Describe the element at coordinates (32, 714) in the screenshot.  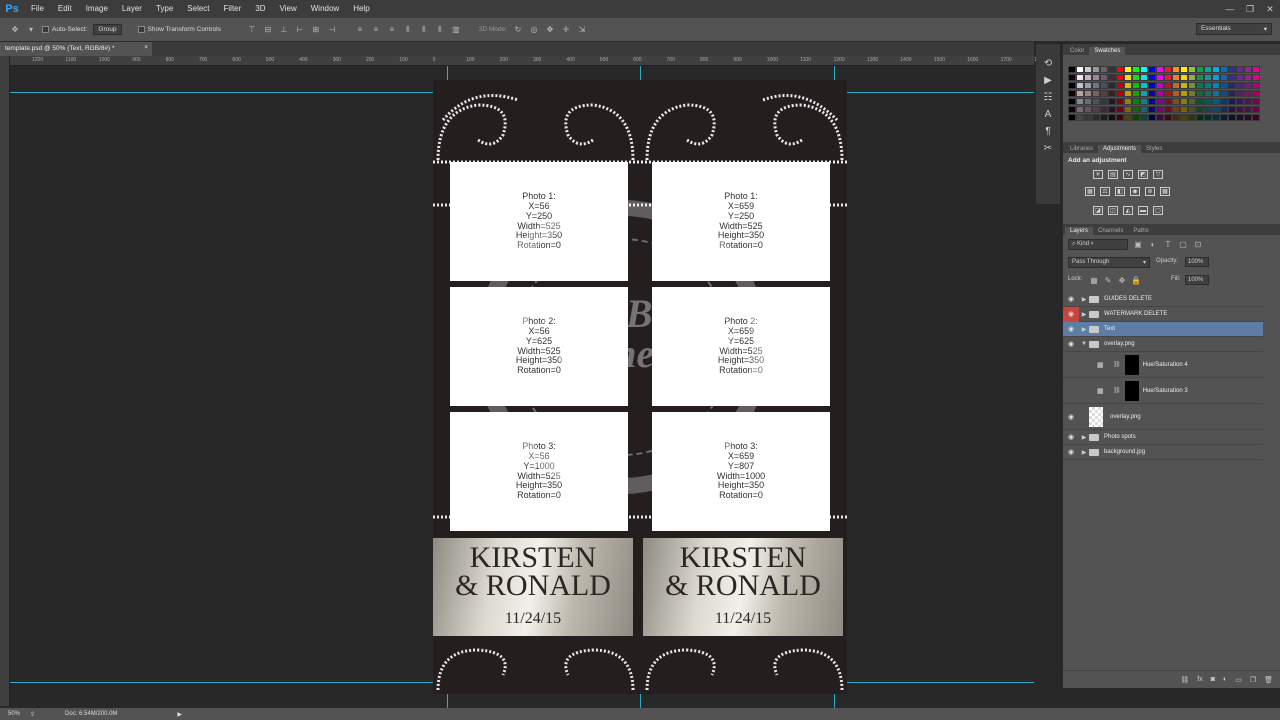
I see `export-icon: ⇪` at that location.